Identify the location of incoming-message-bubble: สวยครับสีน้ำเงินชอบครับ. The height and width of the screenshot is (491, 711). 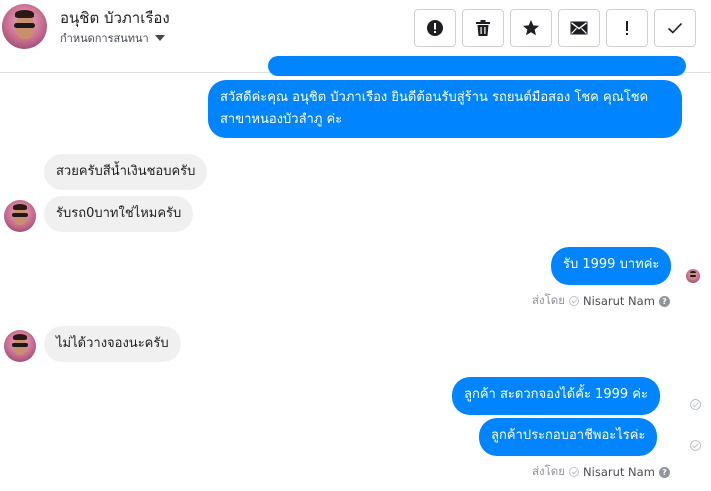
(126, 172).